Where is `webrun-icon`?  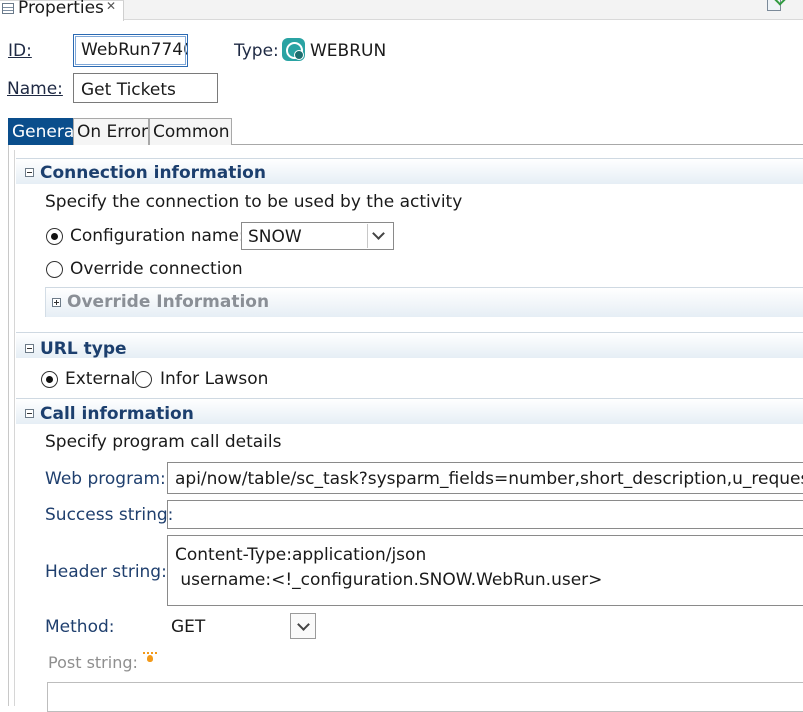
webrun-icon is located at coordinates (293, 49).